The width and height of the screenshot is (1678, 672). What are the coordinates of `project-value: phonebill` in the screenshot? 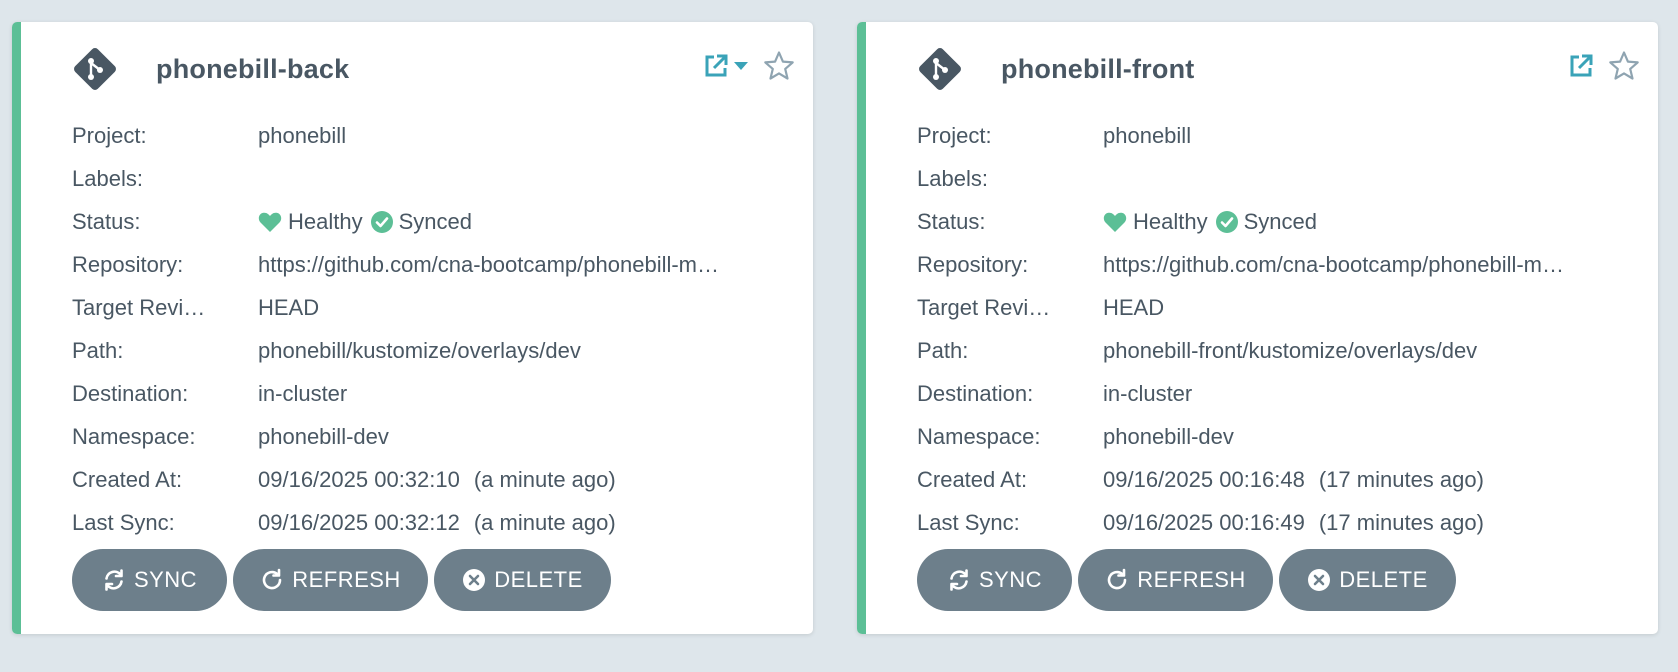 It's located at (1147, 135).